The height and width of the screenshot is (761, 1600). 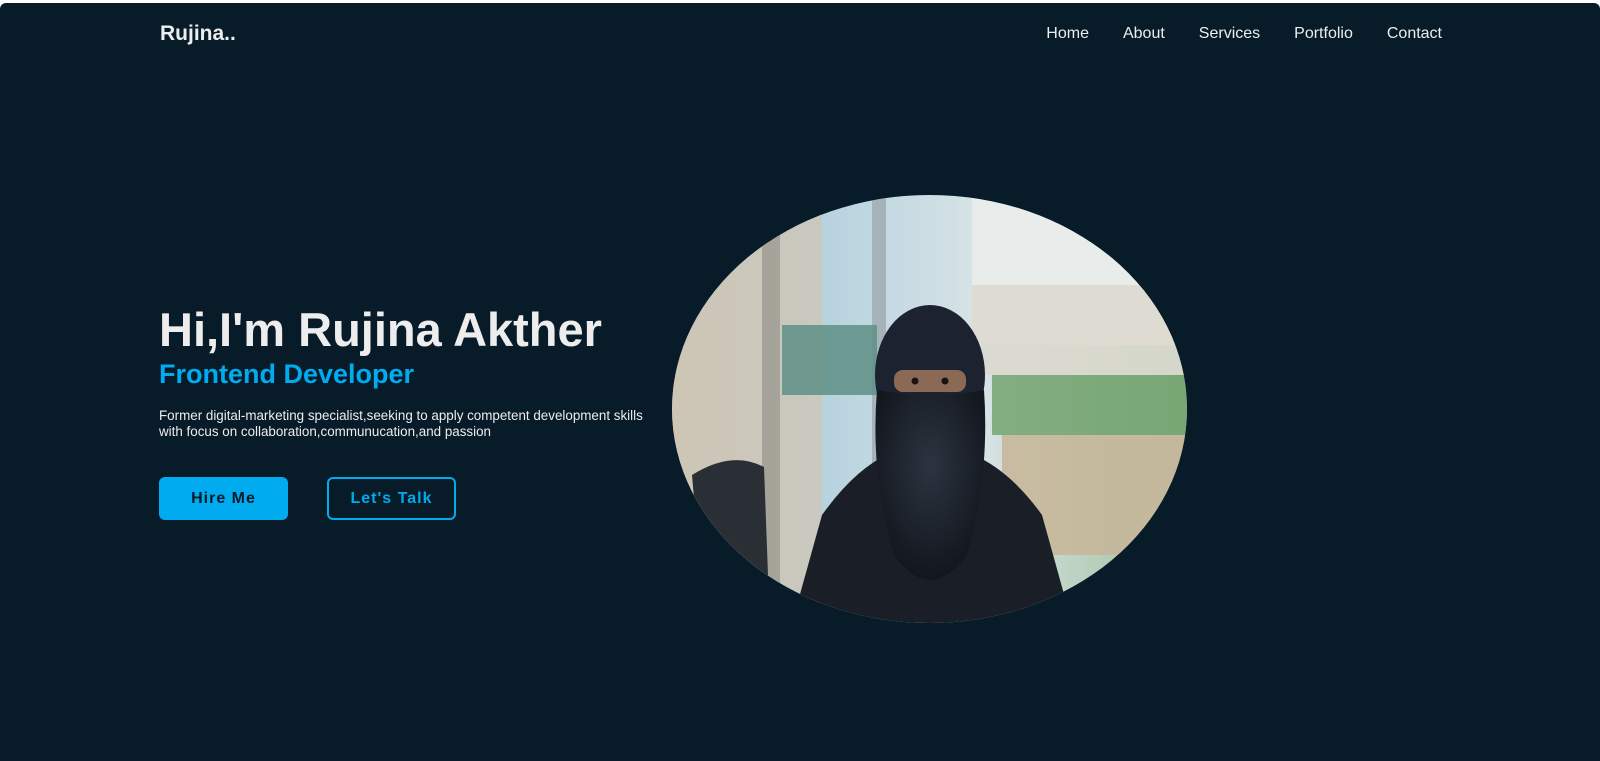 I want to click on main-nav: Home About Services Portfolio Contact, so click(x=1244, y=34).